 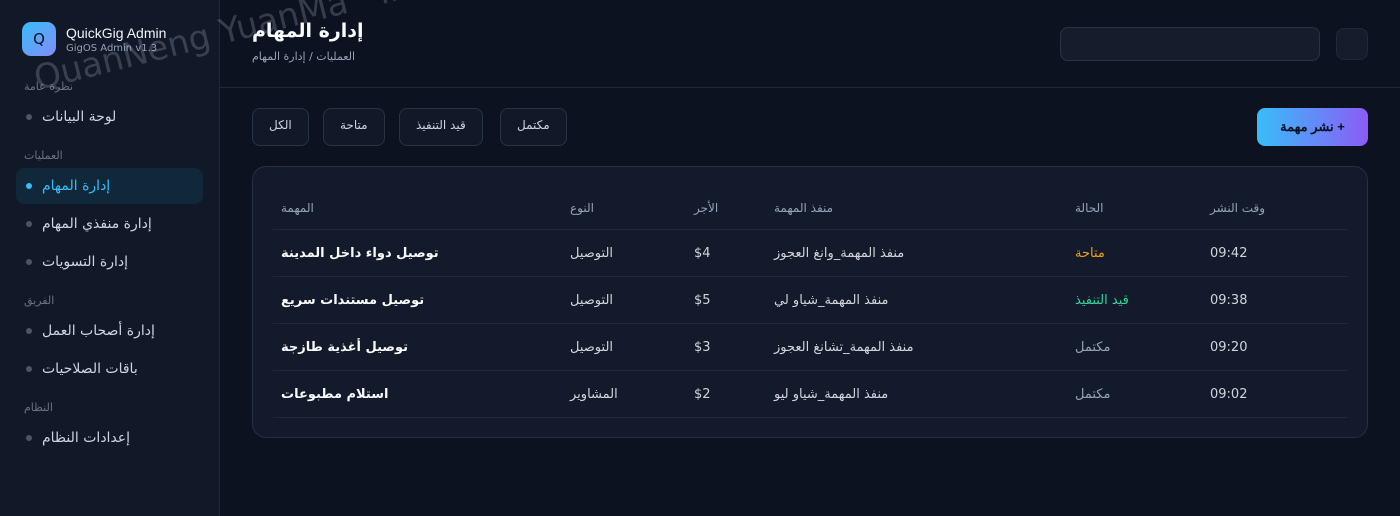 What do you see at coordinates (1229, 253) in the screenshot?
I see `task-time: 09:42` at bounding box center [1229, 253].